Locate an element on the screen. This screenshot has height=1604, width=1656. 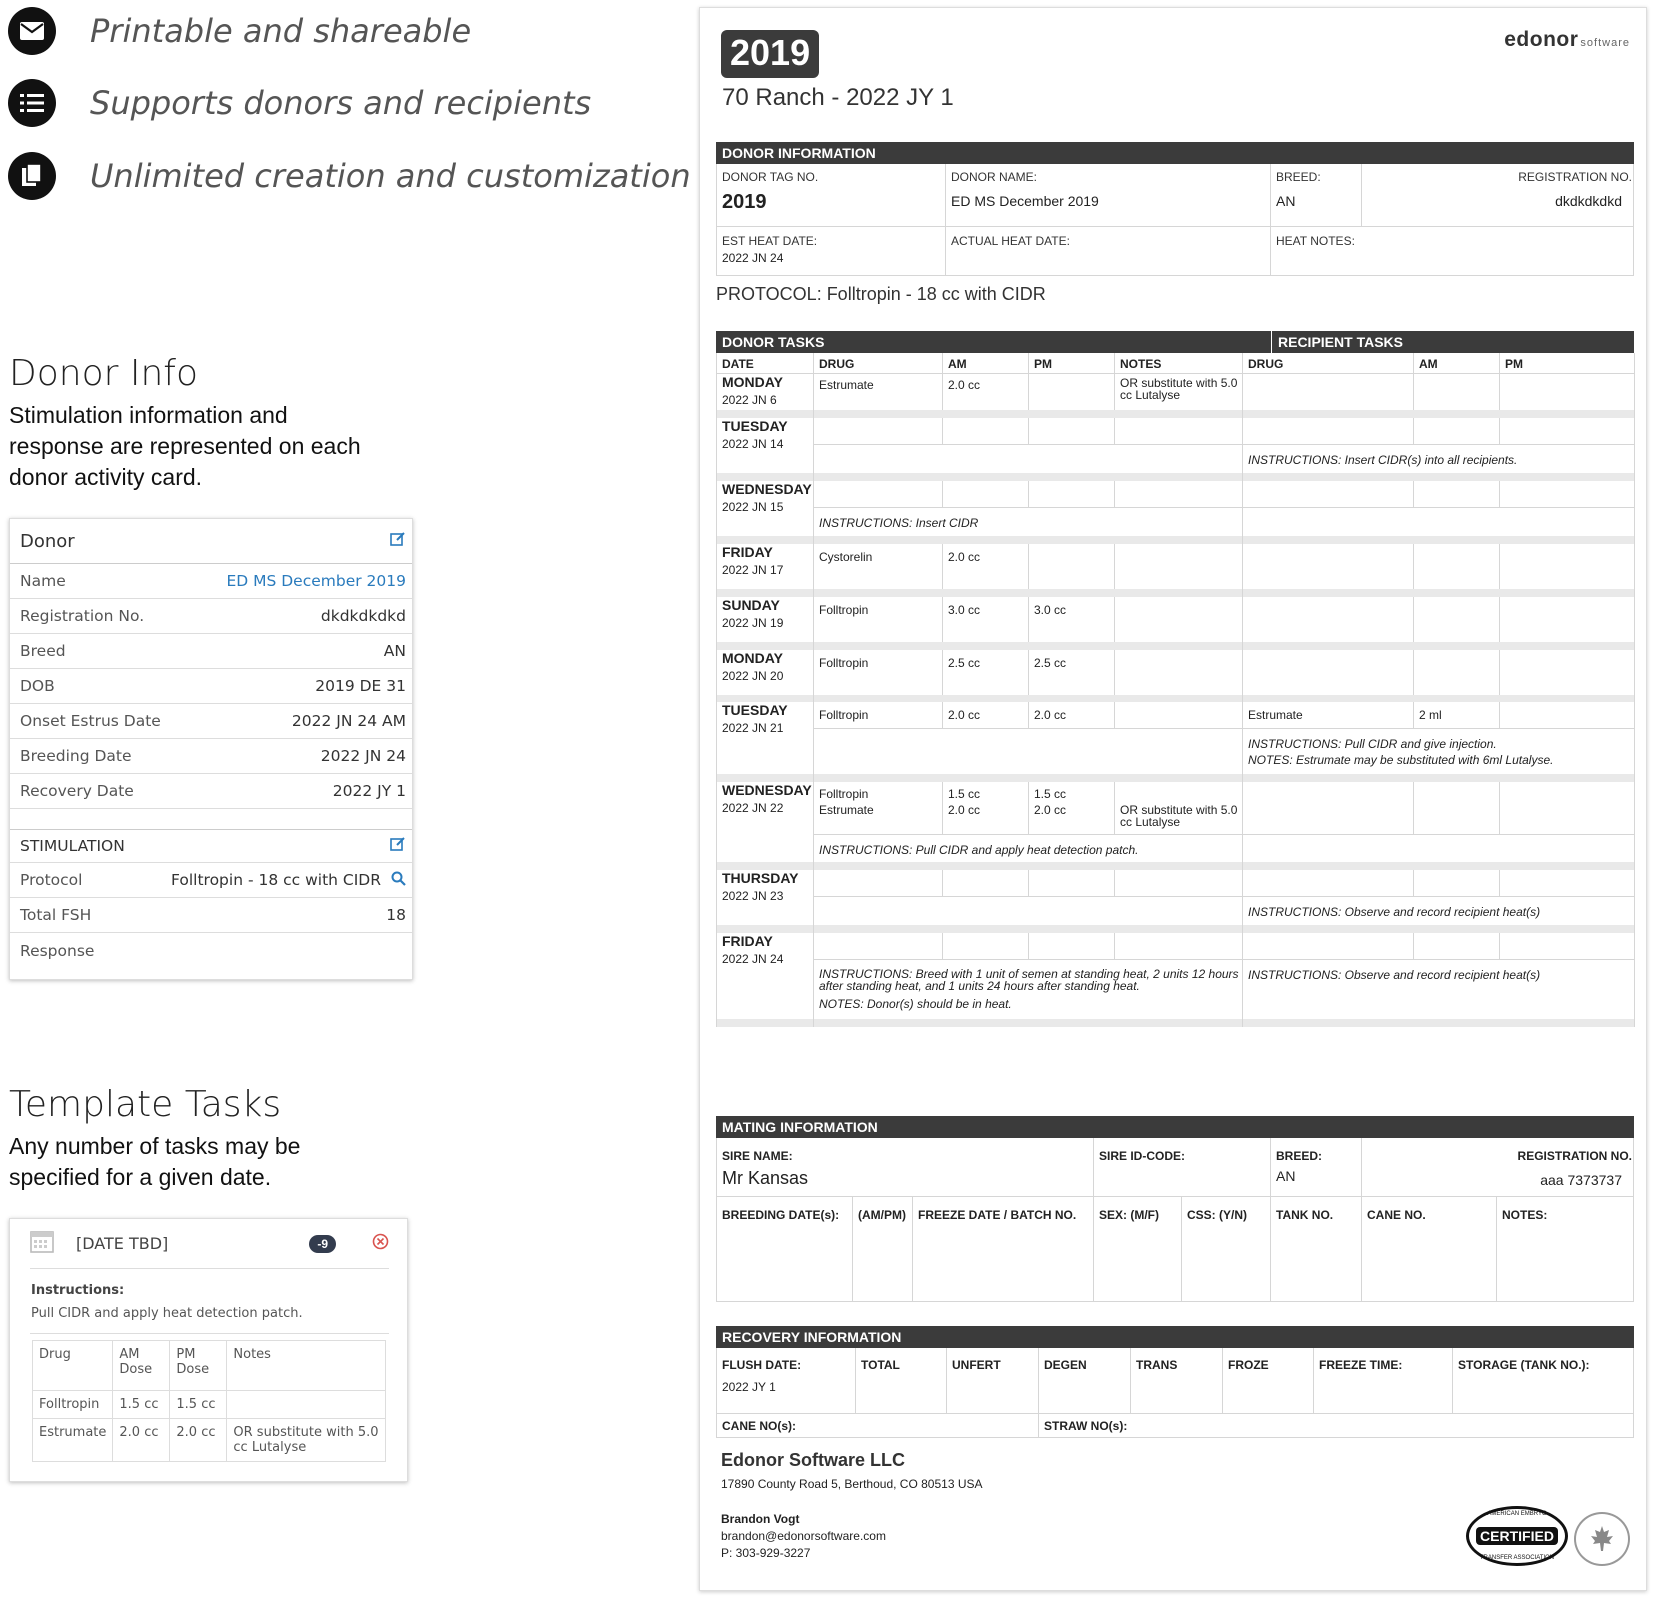
cell: Estrumate is located at coordinates (72, 1440).